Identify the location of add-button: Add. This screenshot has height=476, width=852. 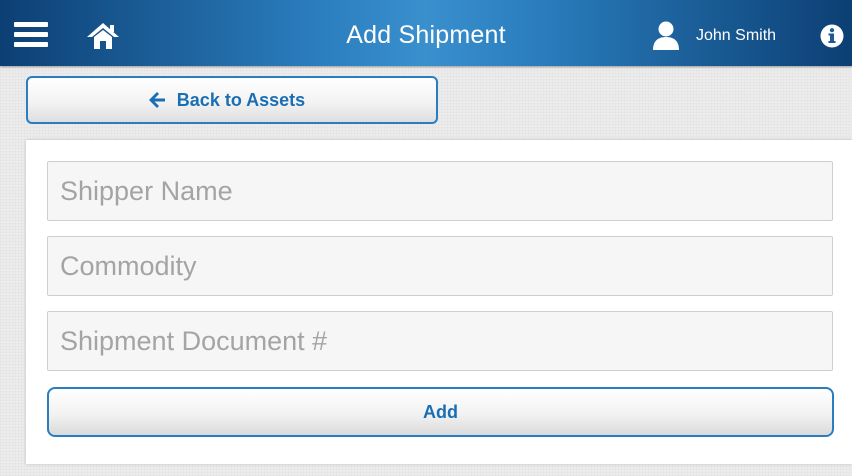
(440, 412).